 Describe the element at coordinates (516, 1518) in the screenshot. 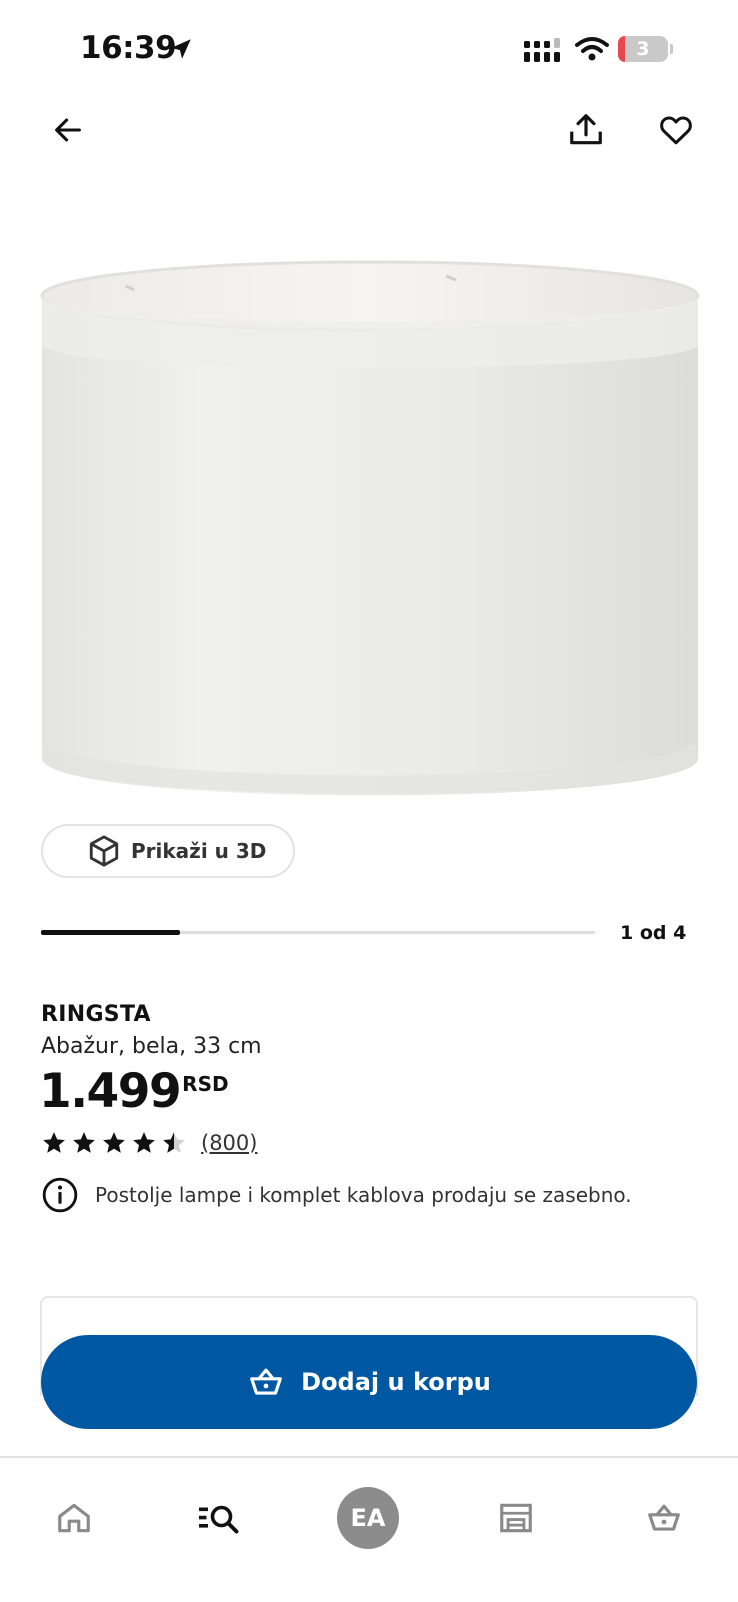

I see `stores-icon` at that location.